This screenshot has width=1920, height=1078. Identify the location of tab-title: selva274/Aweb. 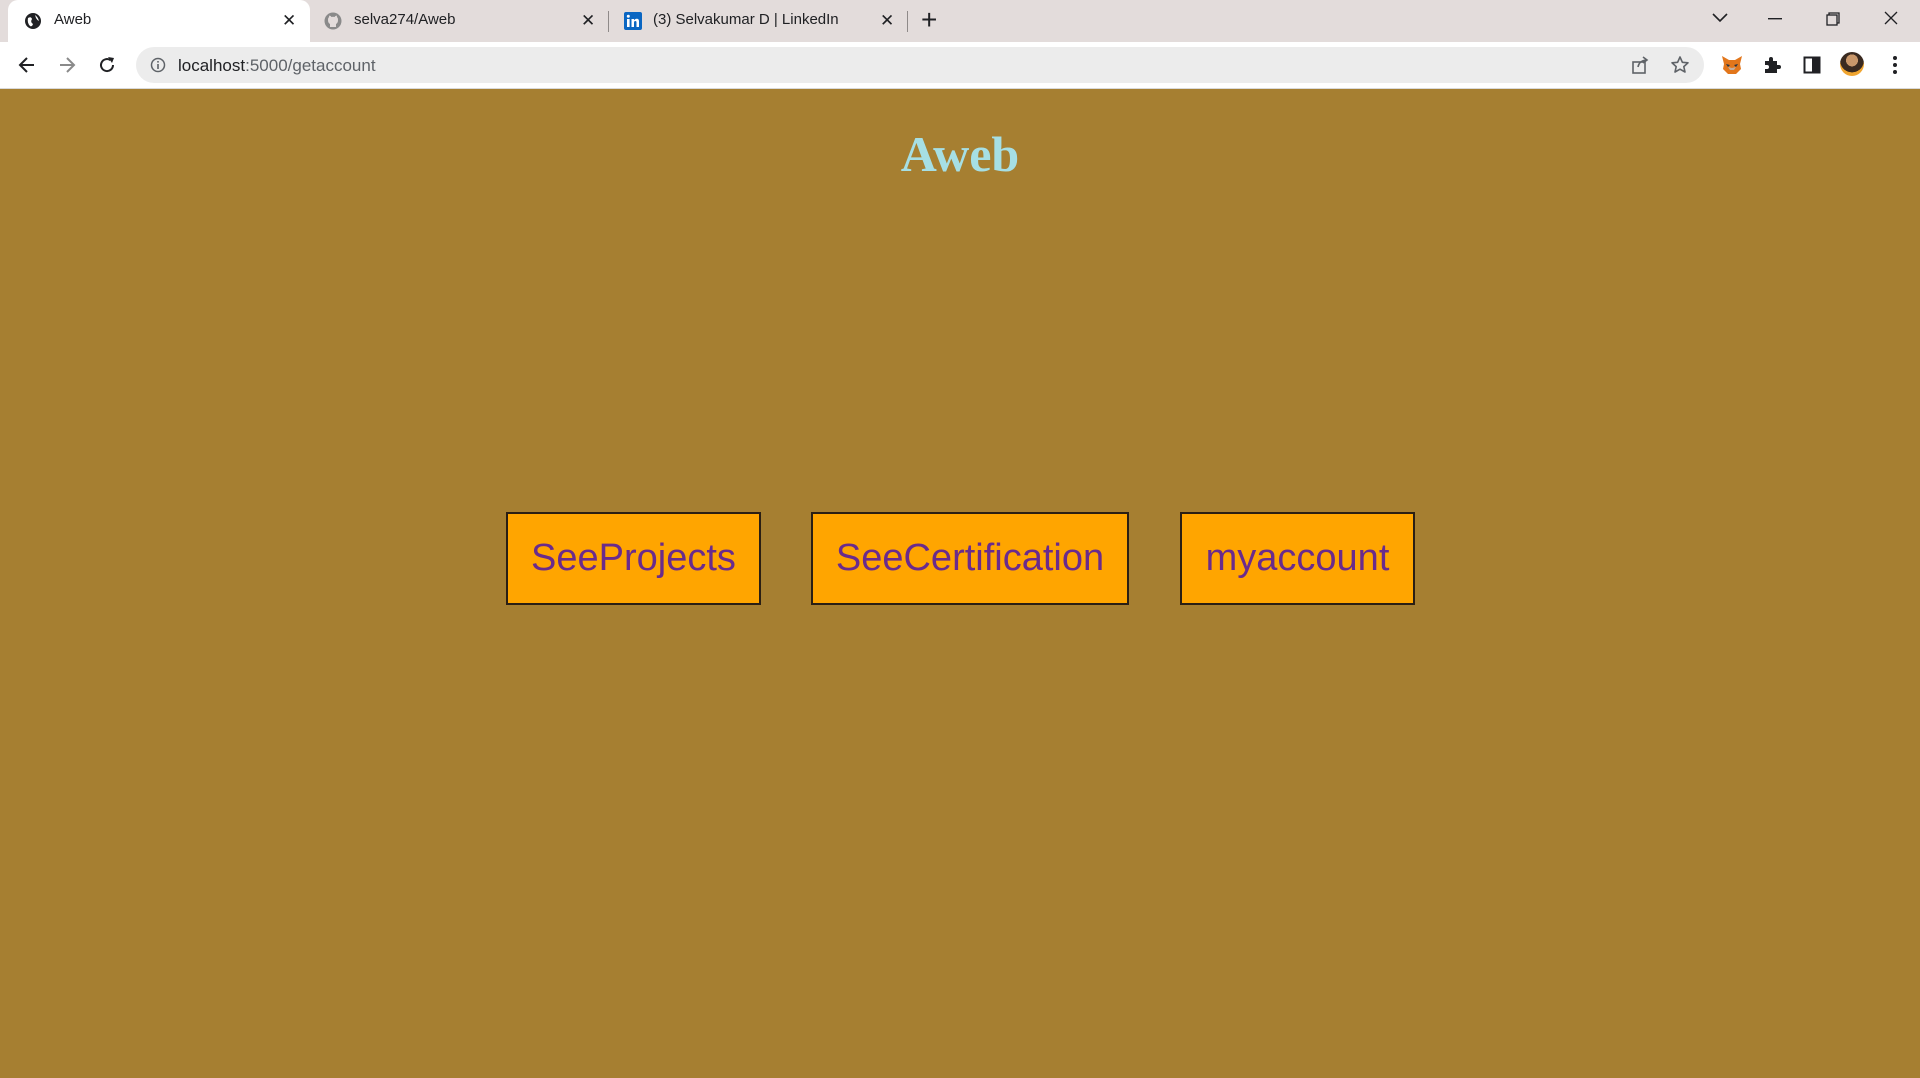
(405, 19).